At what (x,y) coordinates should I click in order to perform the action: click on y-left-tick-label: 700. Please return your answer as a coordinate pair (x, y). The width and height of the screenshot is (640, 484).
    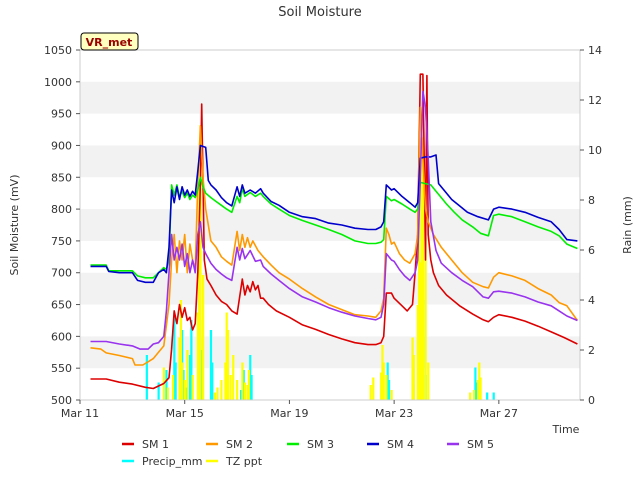
    Looking at the image, I should click on (61, 273).